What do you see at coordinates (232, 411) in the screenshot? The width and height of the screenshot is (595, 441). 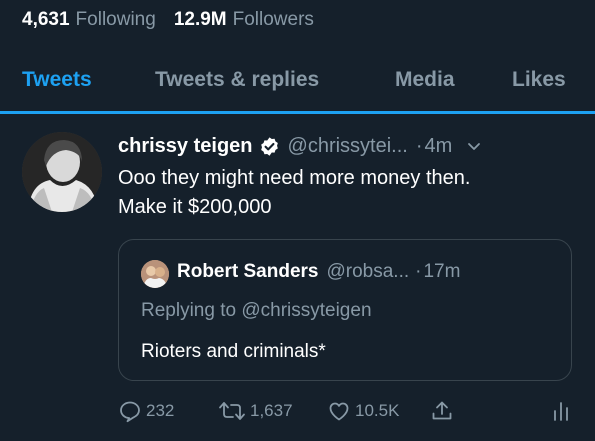 I see `retweet-icon` at bounding box center [232, 411].